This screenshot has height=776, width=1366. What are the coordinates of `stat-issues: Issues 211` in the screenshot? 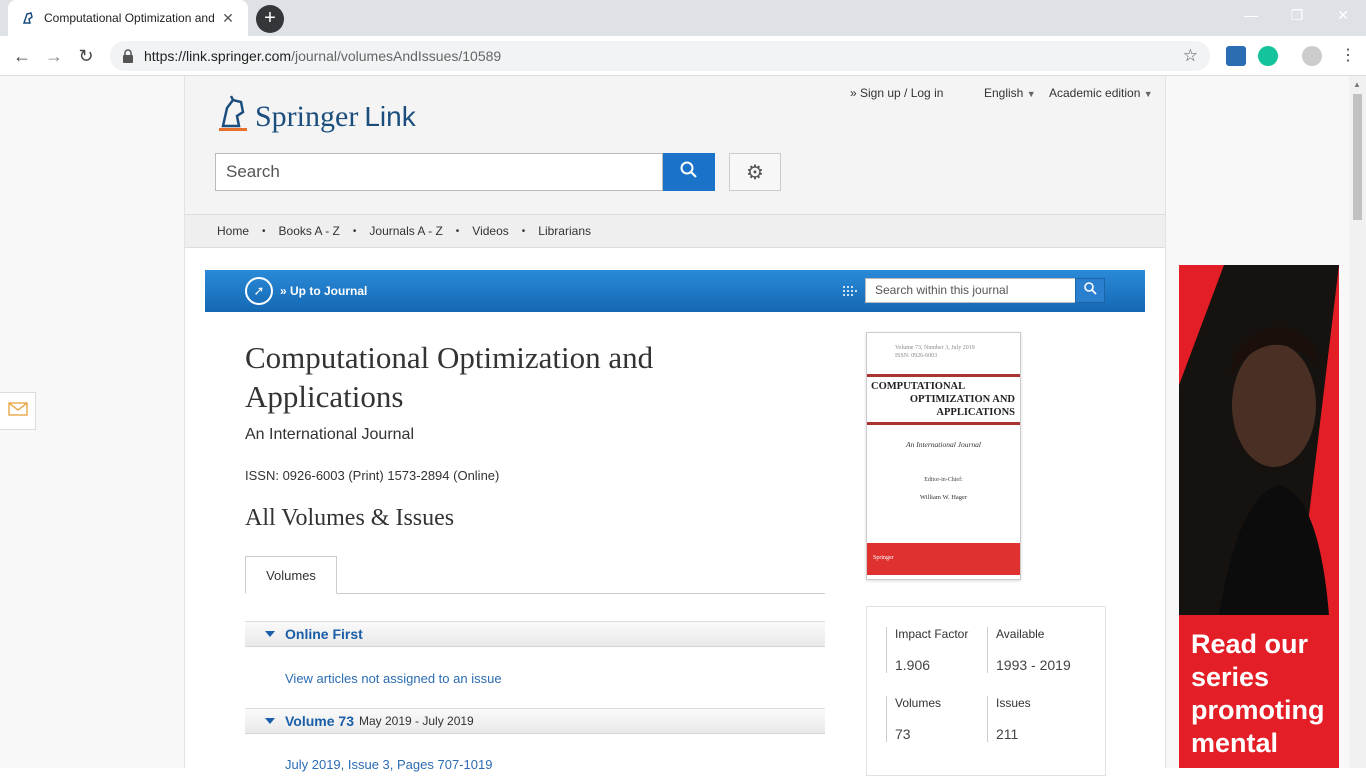 It's located at (1009, 719).